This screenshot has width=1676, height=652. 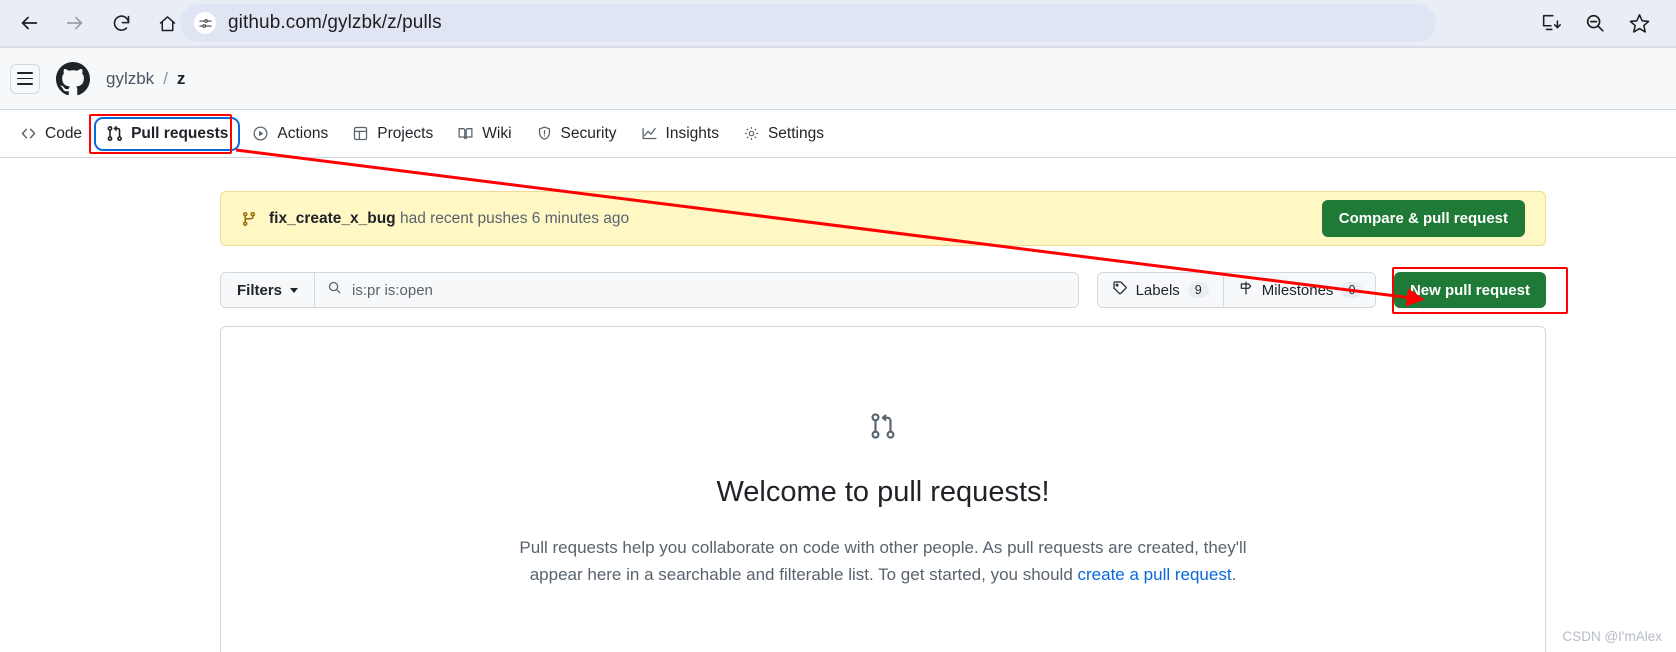 I want to click on milestone-icon, so click(x=1246, y=290).